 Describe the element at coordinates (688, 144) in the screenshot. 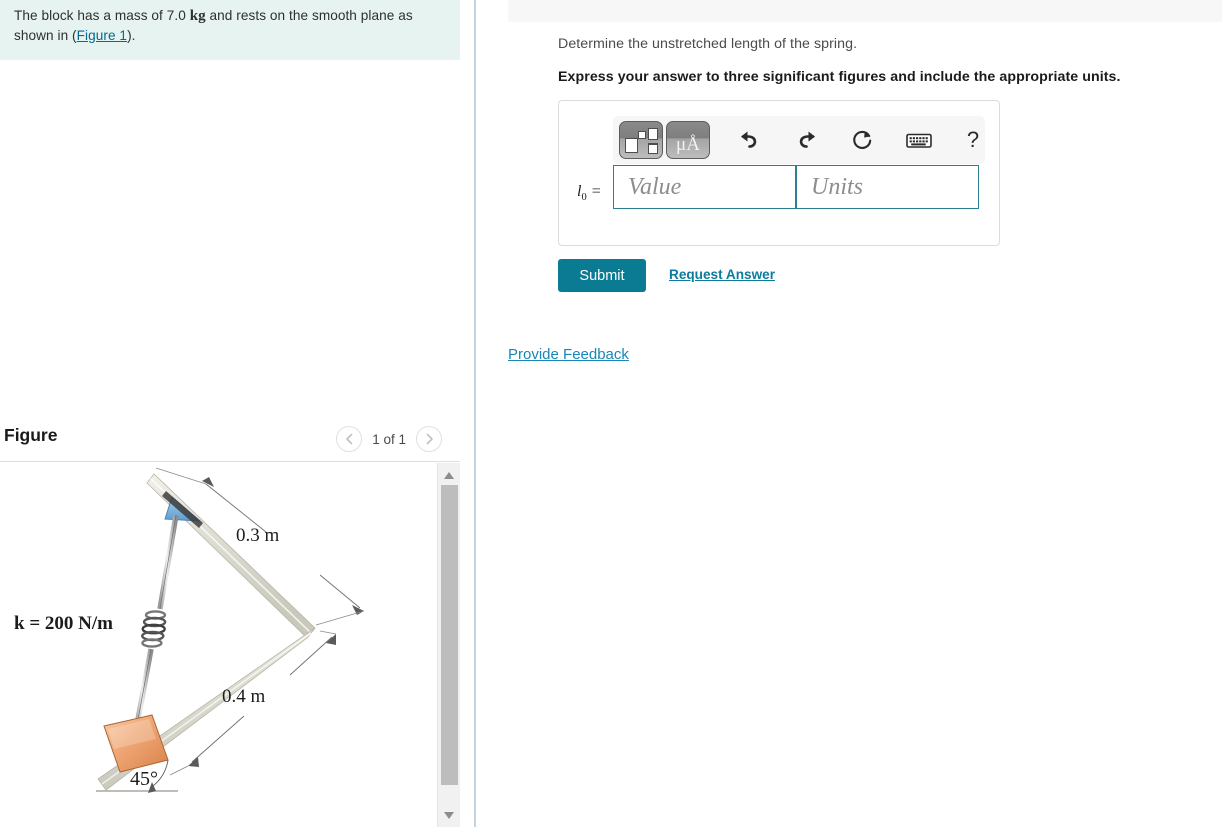

I see `micro-angstrom-units-icon: μÅ` at that location.